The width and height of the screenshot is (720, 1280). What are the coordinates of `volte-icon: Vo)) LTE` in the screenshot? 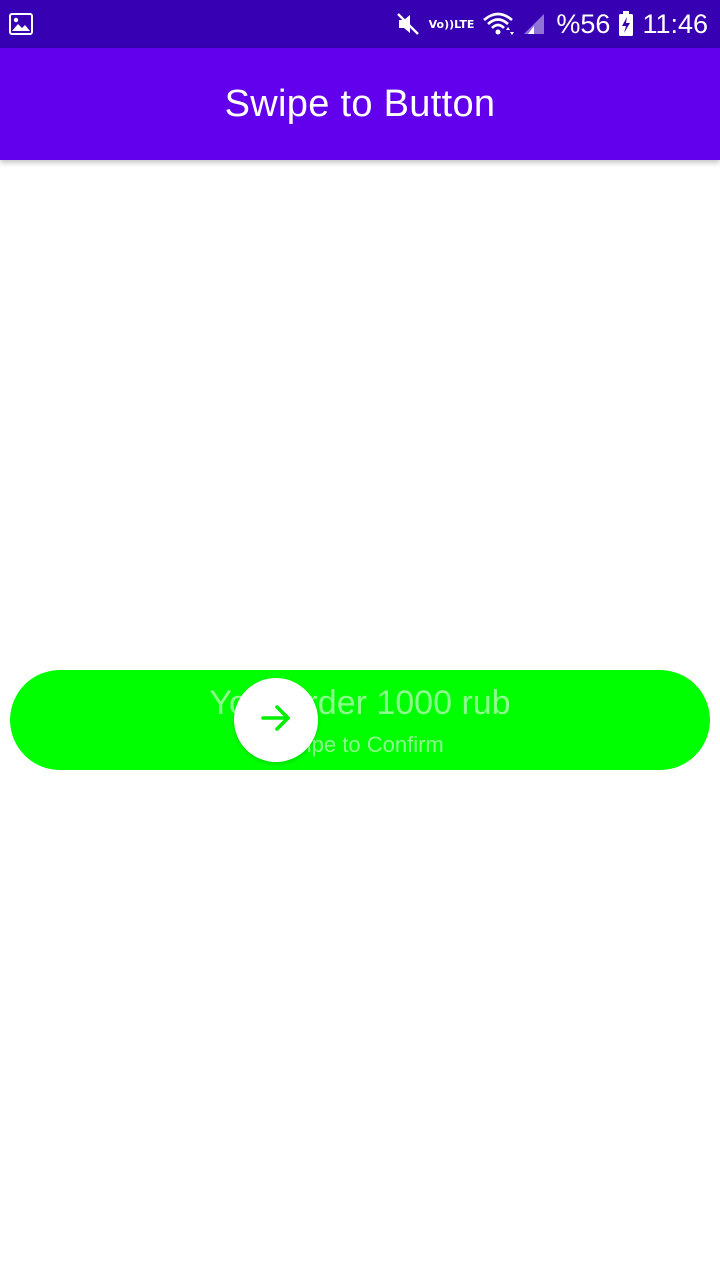 It's located at (452, 24).